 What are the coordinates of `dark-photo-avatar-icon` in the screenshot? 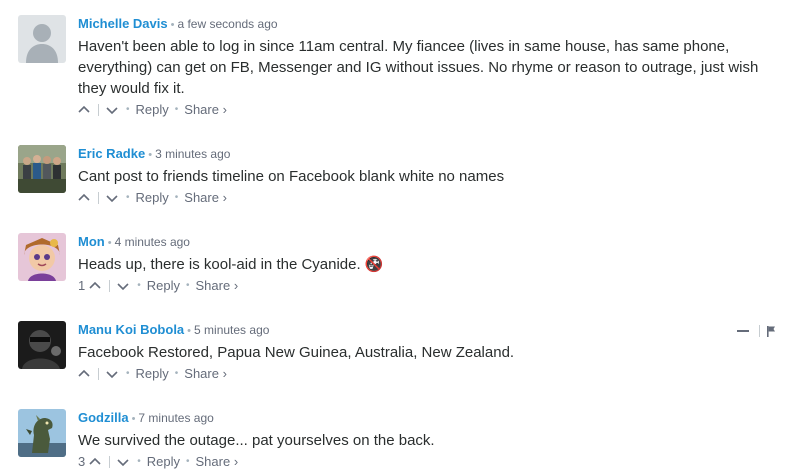 It's located at (42, 345).